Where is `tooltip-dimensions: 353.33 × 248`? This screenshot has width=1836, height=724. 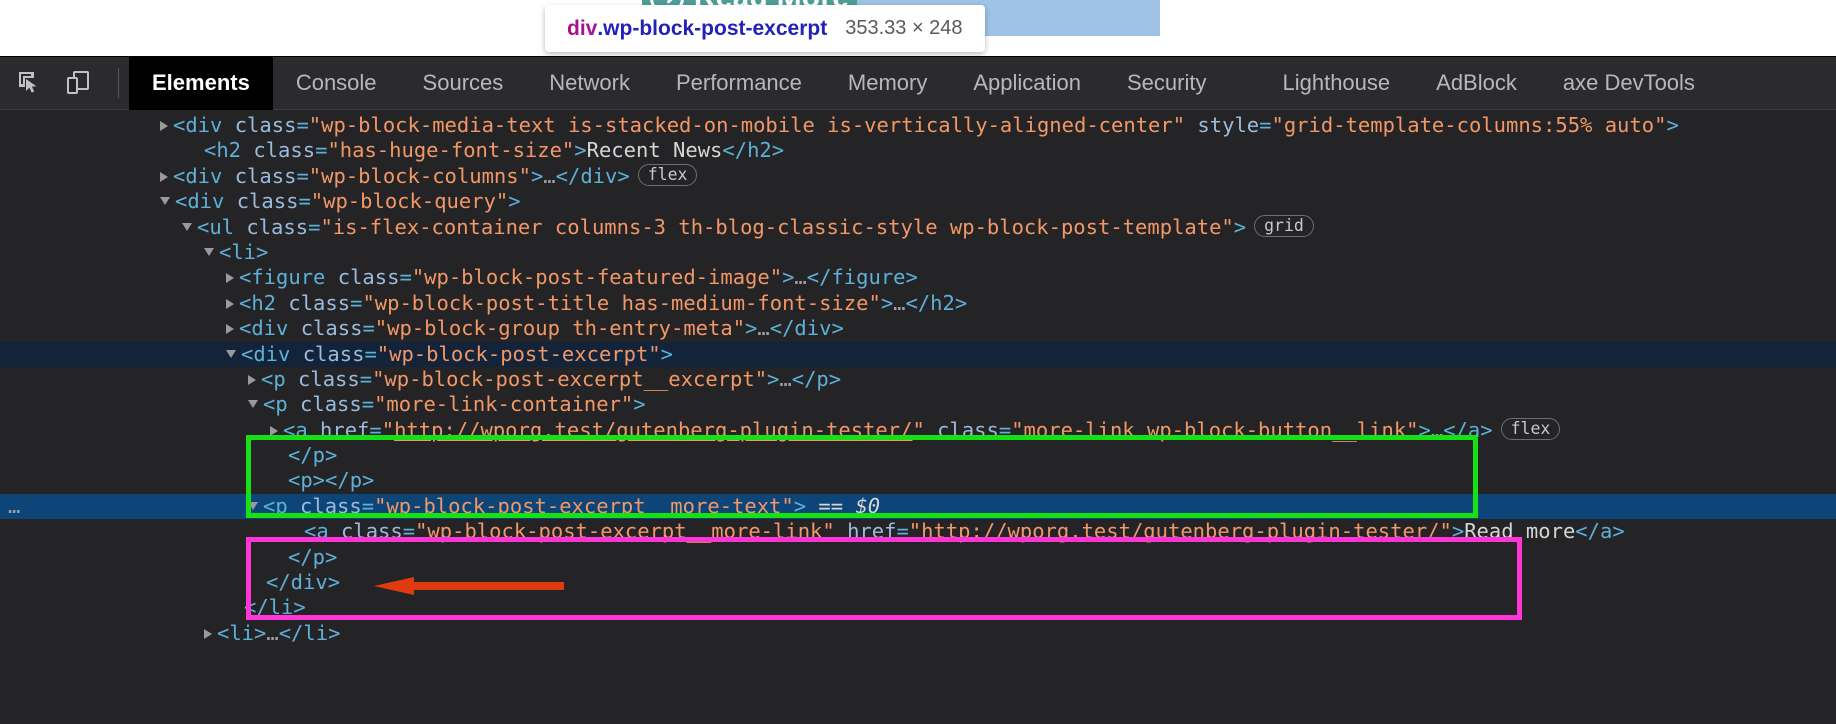 tooltip-dimensions: 353.33 × 248 is located at coordinates (904, 28).